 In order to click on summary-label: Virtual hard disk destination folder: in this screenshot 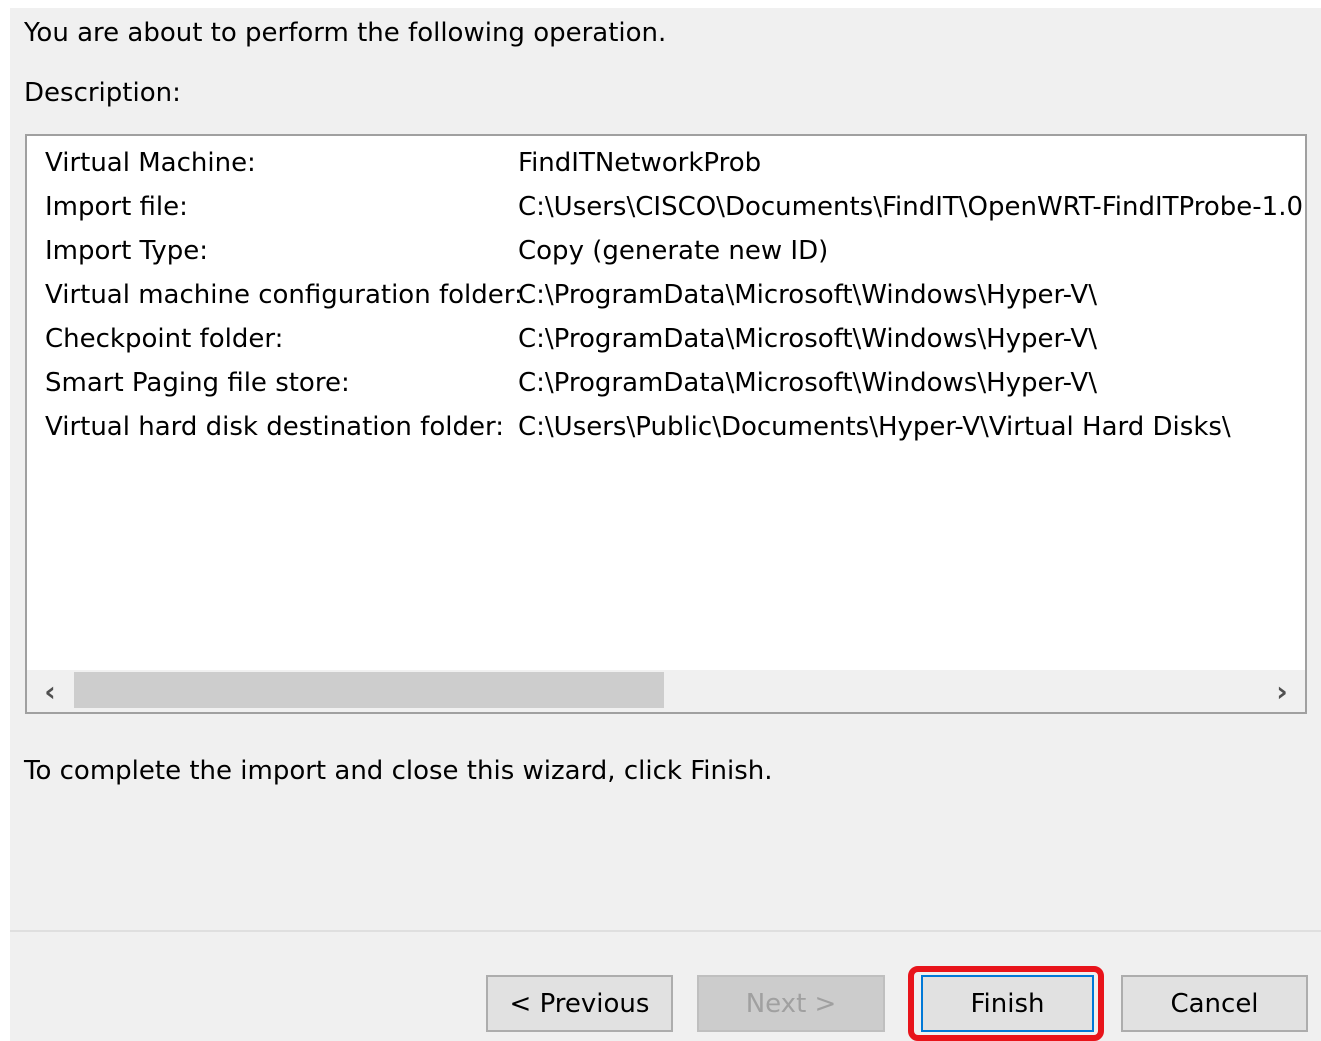, I will do `click(274, 427)`.